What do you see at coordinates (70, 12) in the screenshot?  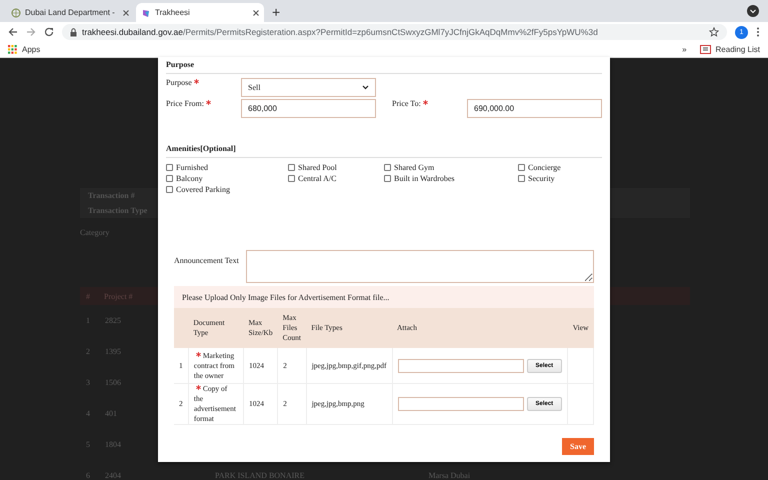 I see `browser-tab: Dubai Land Department -` at bounding box center [70, 12].